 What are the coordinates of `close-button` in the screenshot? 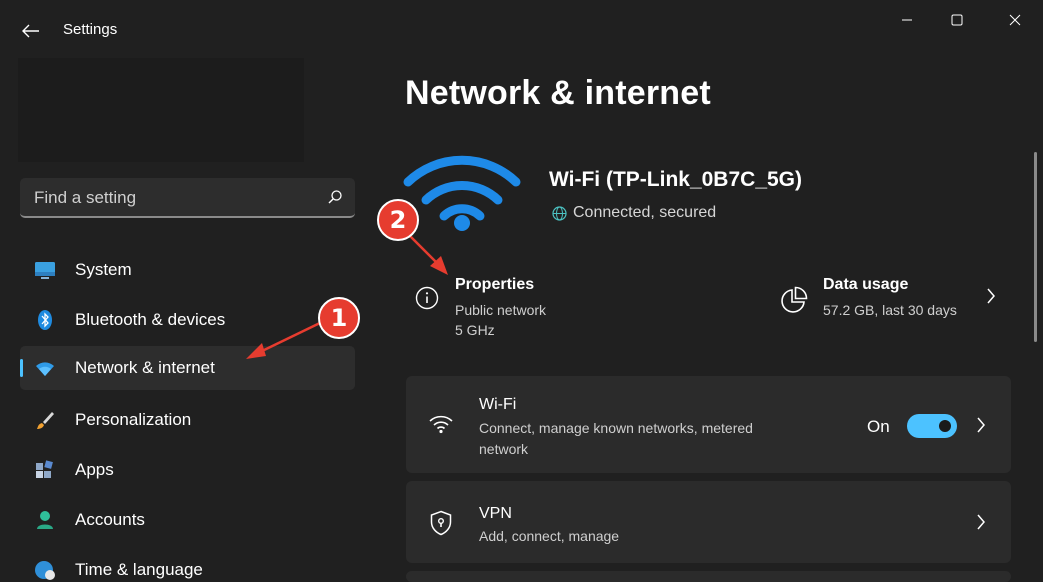 It's located at (1015, 20).